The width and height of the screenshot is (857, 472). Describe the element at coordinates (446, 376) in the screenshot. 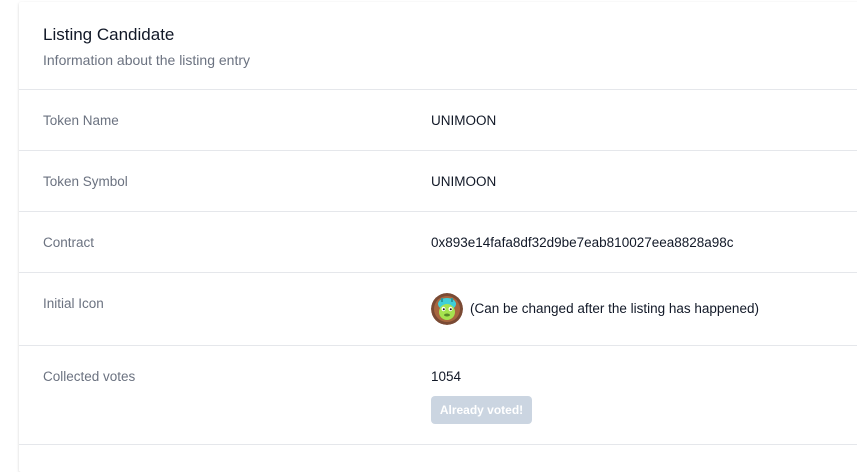

I see `collected-votes-count: 1054` at that location.